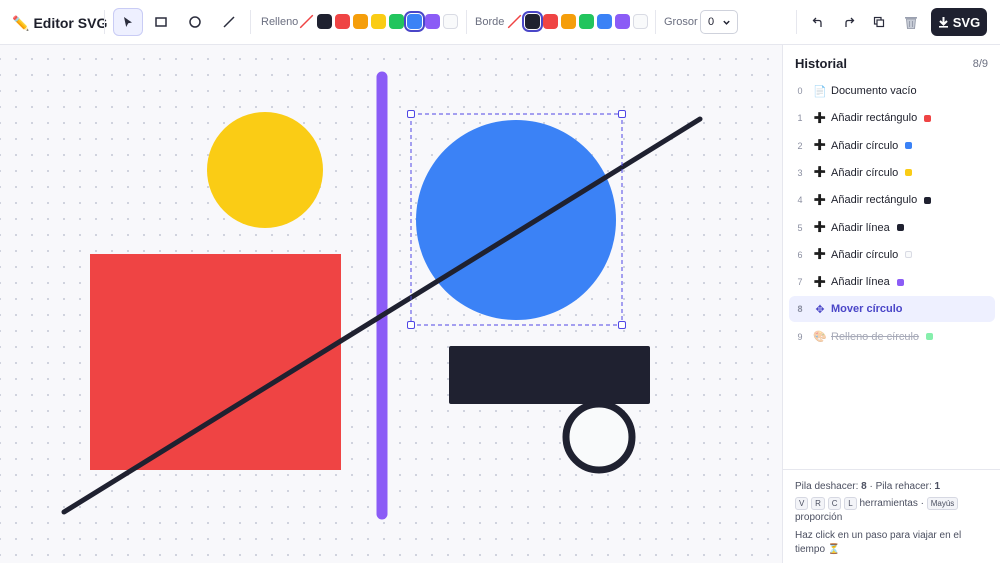  What do you see at coordinates (892, 309) in the screenshot?
I see `history-item: 8 ✥ Mover círculo` at bounding box center [892, 309].